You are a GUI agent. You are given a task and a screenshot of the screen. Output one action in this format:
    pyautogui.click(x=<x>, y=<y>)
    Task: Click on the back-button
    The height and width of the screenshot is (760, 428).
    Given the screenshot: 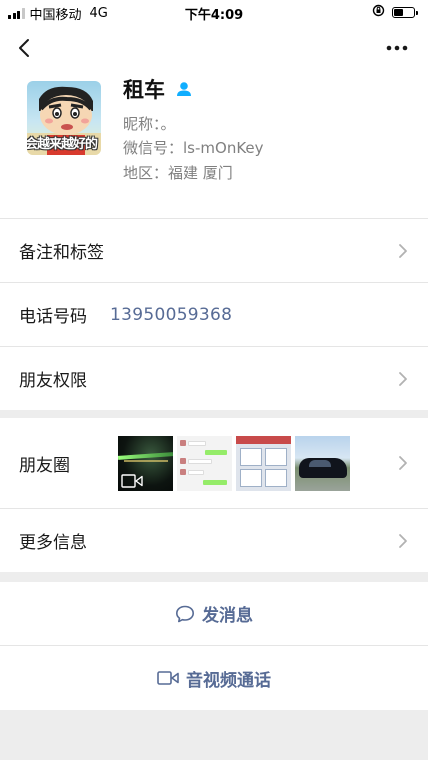 What is the action you would take?
    pyautogui.click(x=24, y=48)
    